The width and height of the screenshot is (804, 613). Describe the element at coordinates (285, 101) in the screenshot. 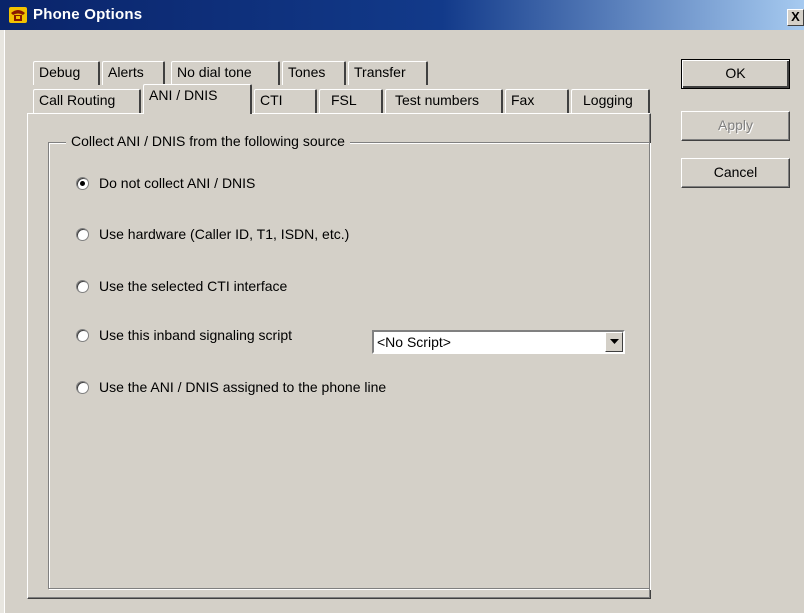

I see `tab-cti: CTI` at that location.